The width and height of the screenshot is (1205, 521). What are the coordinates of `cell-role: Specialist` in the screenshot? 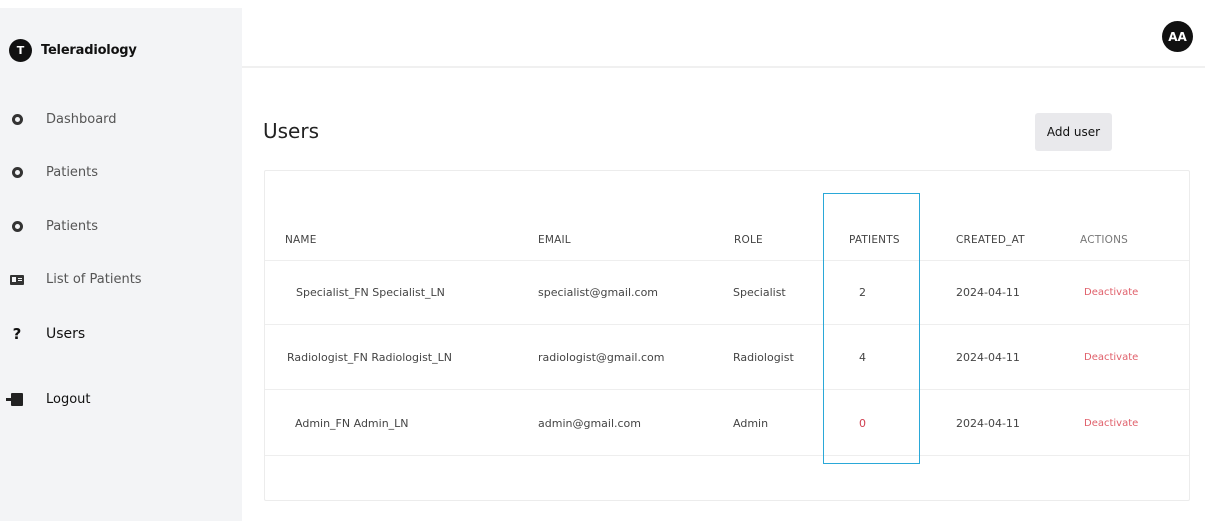 It's located at (759, 292).